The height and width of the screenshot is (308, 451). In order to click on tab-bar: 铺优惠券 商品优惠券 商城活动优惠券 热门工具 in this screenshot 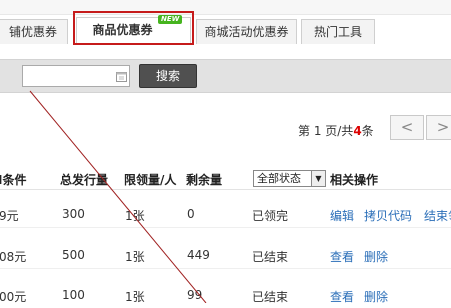, I will do `click(225, 29)`.